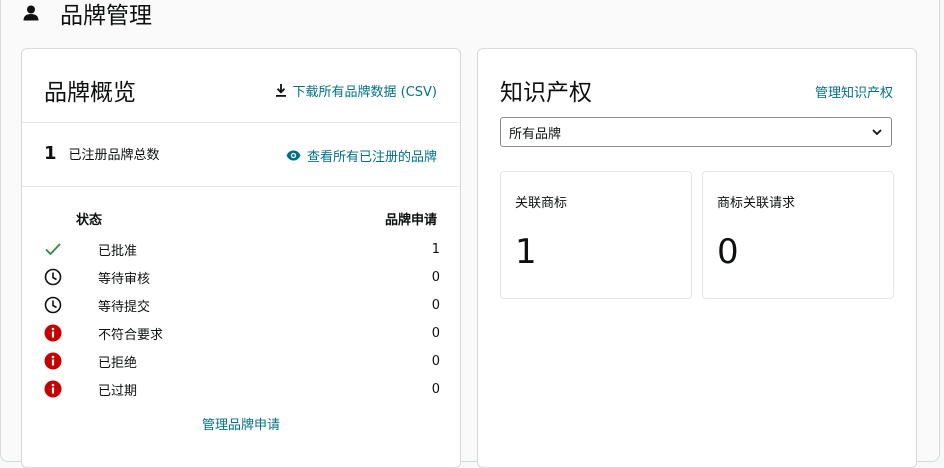 The width and height of the screenshot is (944, 468). What do you see at coordinates (89, 220) in the screenshot?
I see `status-column-header: 状态` at bounding box center [89, 220].